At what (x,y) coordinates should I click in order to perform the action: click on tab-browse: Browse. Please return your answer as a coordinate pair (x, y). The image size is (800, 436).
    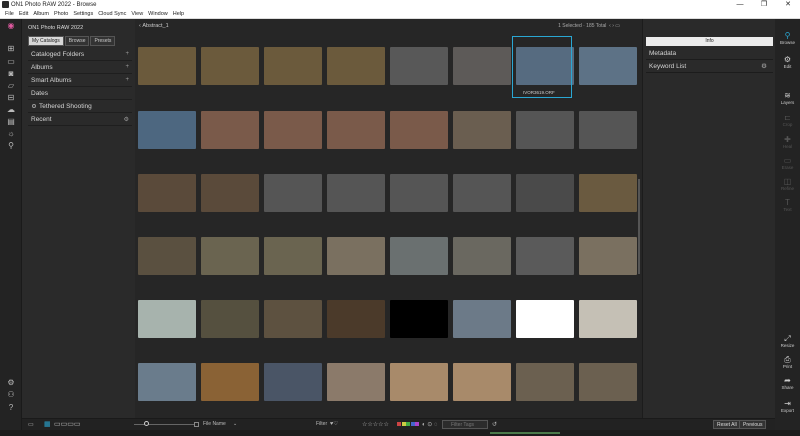
    Looking at the image, I should click on (77, 41).